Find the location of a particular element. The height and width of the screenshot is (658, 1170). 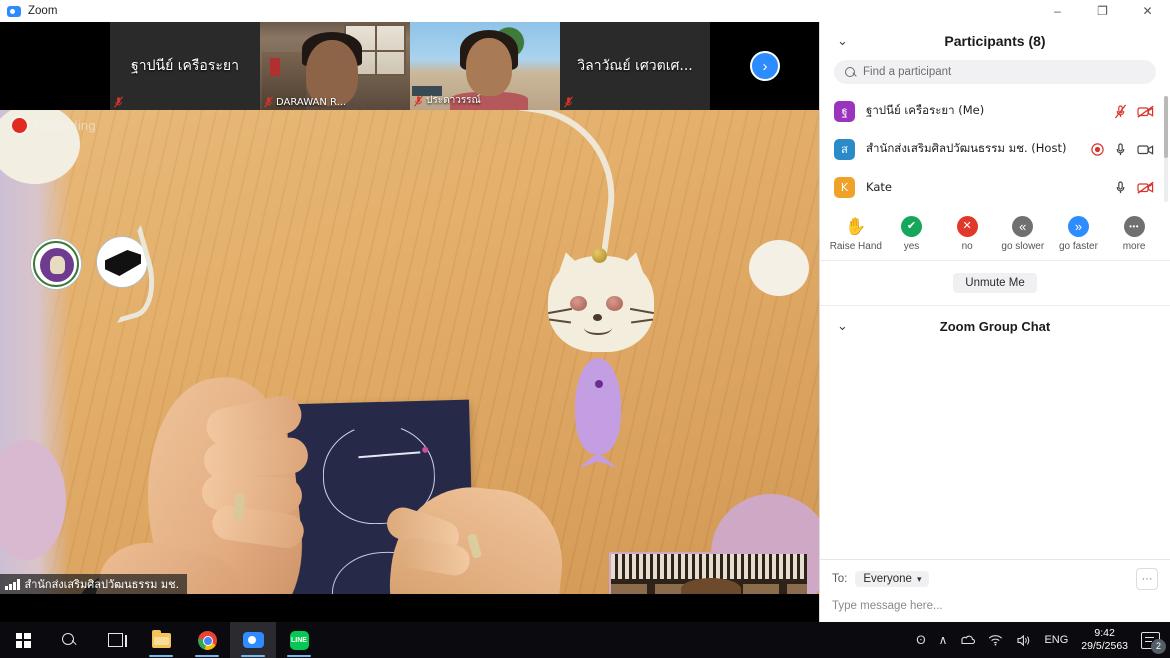

chrome-icon is located at coordinates (207, 640).